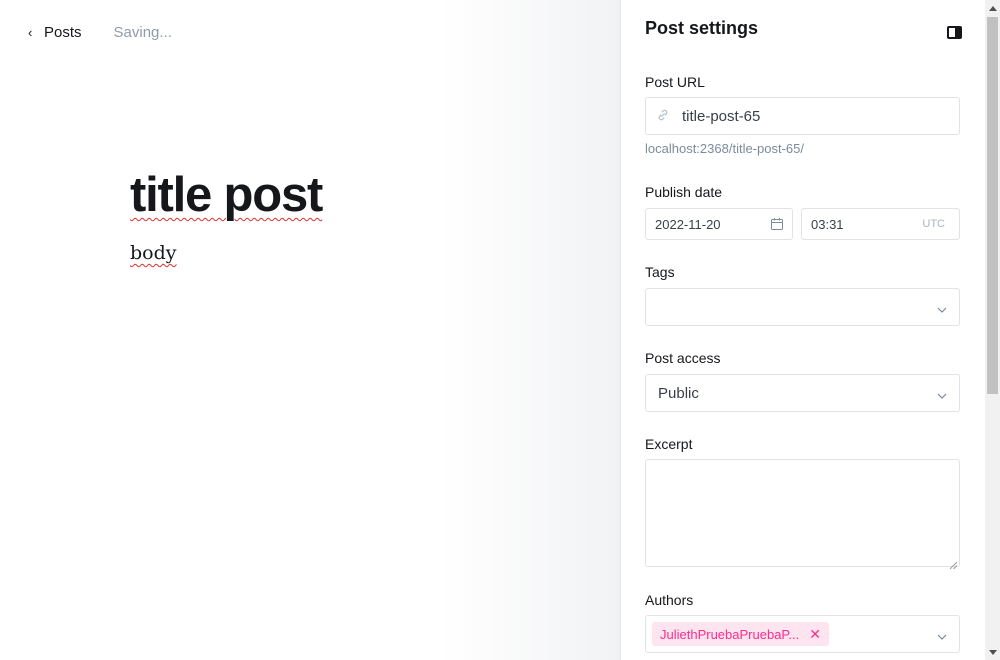 Image resolution: width=1000 pixels, height=660 pixels. I want to click on timezone-label: UTC, so click(933, 224).